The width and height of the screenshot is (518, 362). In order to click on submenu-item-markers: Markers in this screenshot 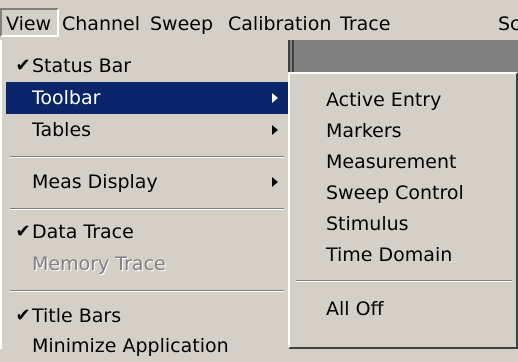, I will do `click(364, 131)`.